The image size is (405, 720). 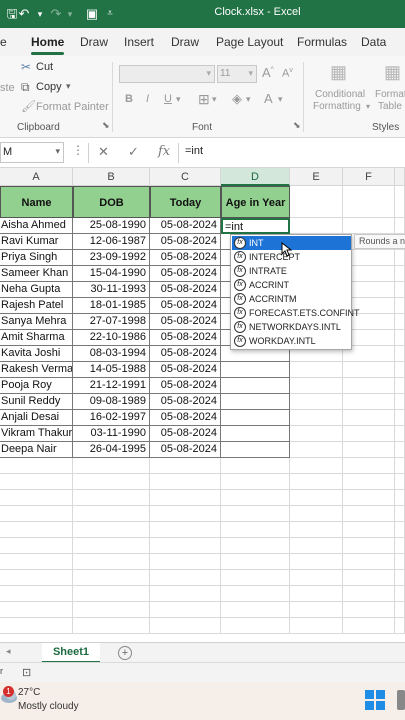 I want to click on conditional-formatting-label-2: Formatting, so click(x=337, y=106).